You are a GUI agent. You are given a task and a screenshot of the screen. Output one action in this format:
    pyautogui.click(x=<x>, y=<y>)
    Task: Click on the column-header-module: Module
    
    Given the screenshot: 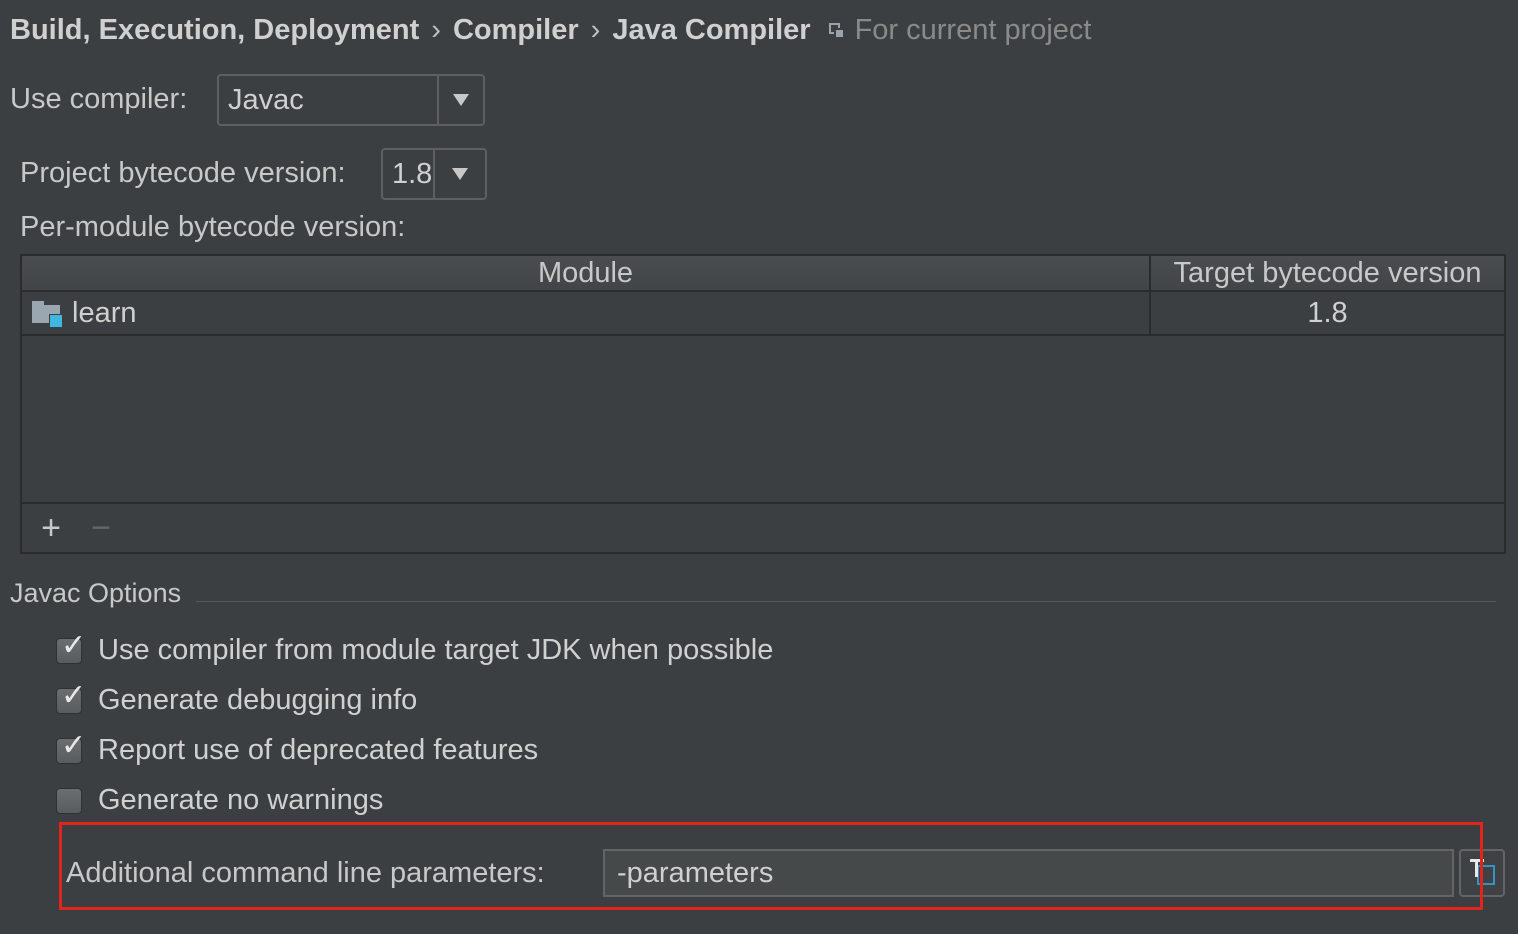 What is the action you would take?
    pyautogui.click(x=586, y=273)
    